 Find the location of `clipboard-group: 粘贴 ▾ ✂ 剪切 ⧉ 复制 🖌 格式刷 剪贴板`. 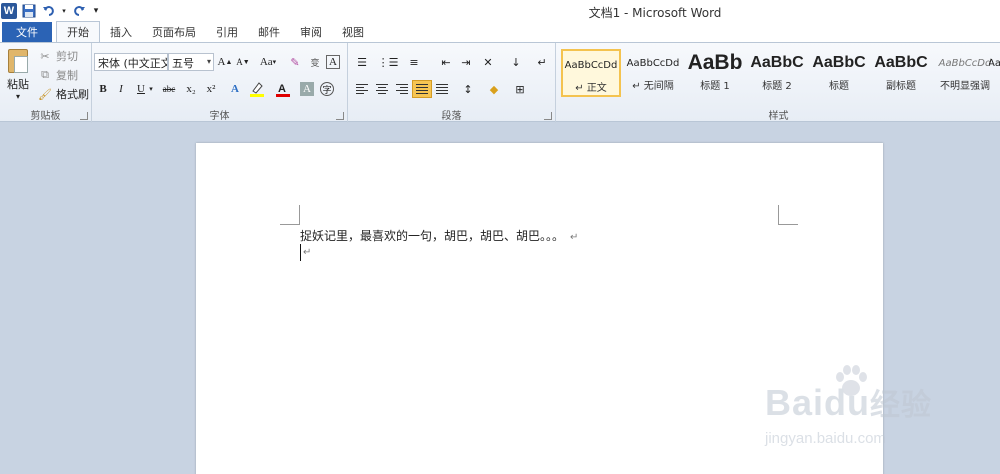

clipboard-group: 粘贴 ▾ ✂ 剪切 ⧉ 复制 🖌 格式刷 剪贴板 is located at coordinates (46, 83).